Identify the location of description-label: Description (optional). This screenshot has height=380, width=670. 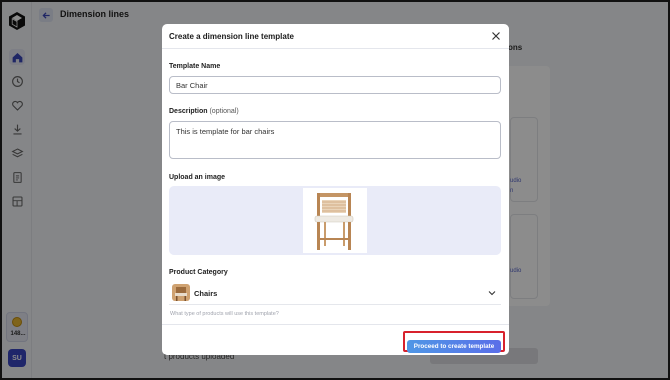
(204, 111).